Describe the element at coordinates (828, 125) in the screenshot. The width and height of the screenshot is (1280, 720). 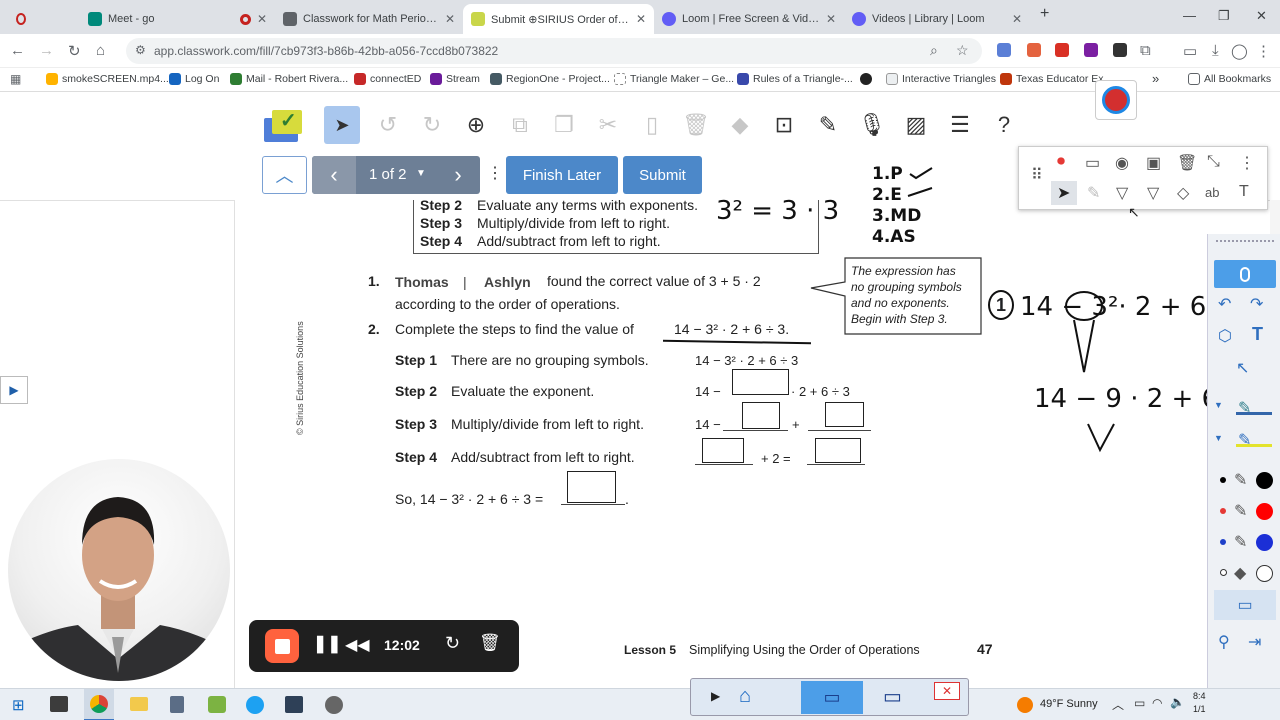
I see `pen-tool-button: ✎` at that location.